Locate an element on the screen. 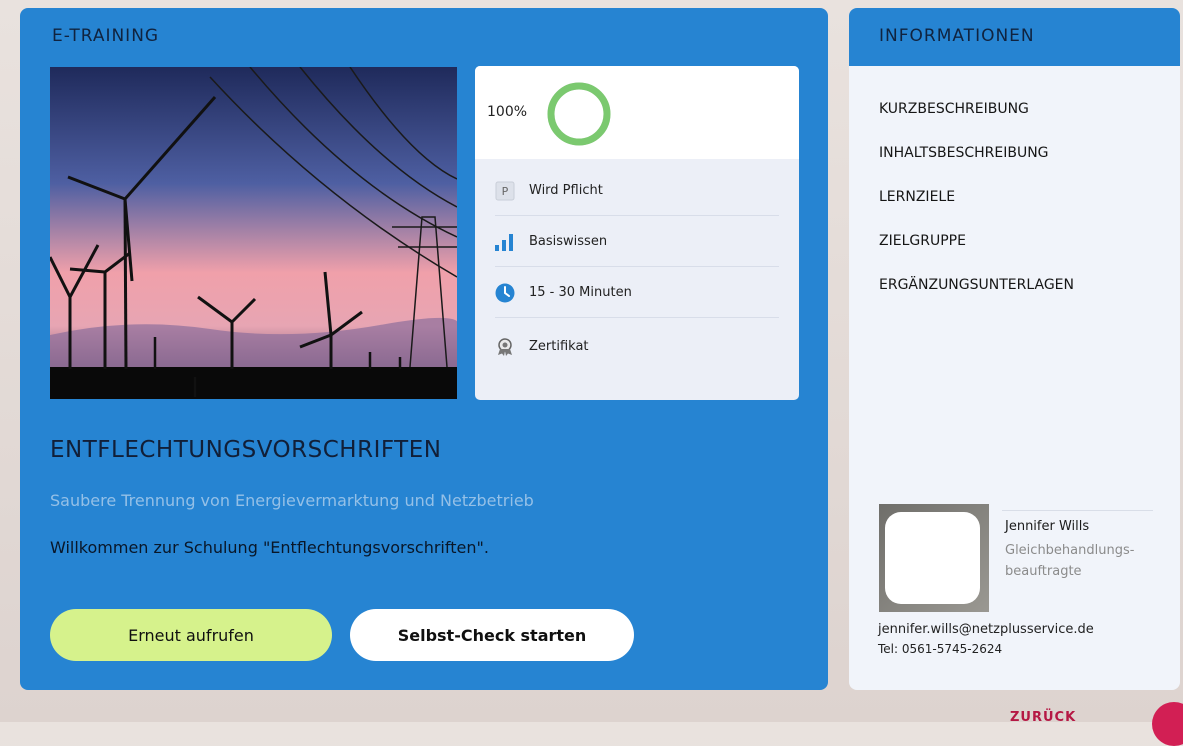 This screenshot has width=1183, height=746. link-kurzbeschreibung: KURZBESCHREIBUNG is located at coordinates (976, 109).